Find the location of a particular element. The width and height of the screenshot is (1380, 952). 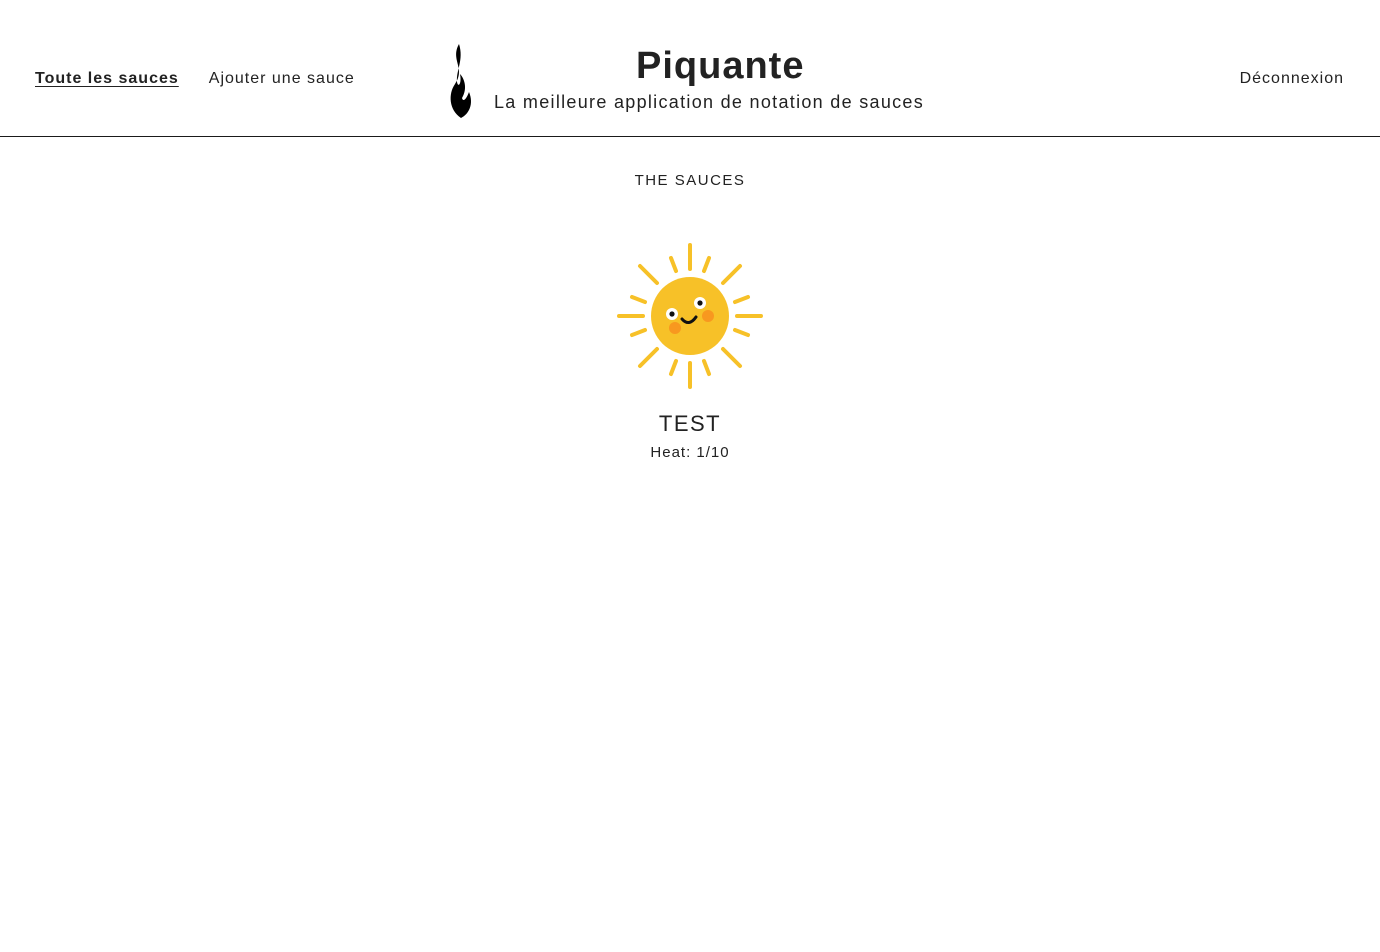

main-nav: Toute les sauces Ajouter une sauce is located at coordinates (195, 79).